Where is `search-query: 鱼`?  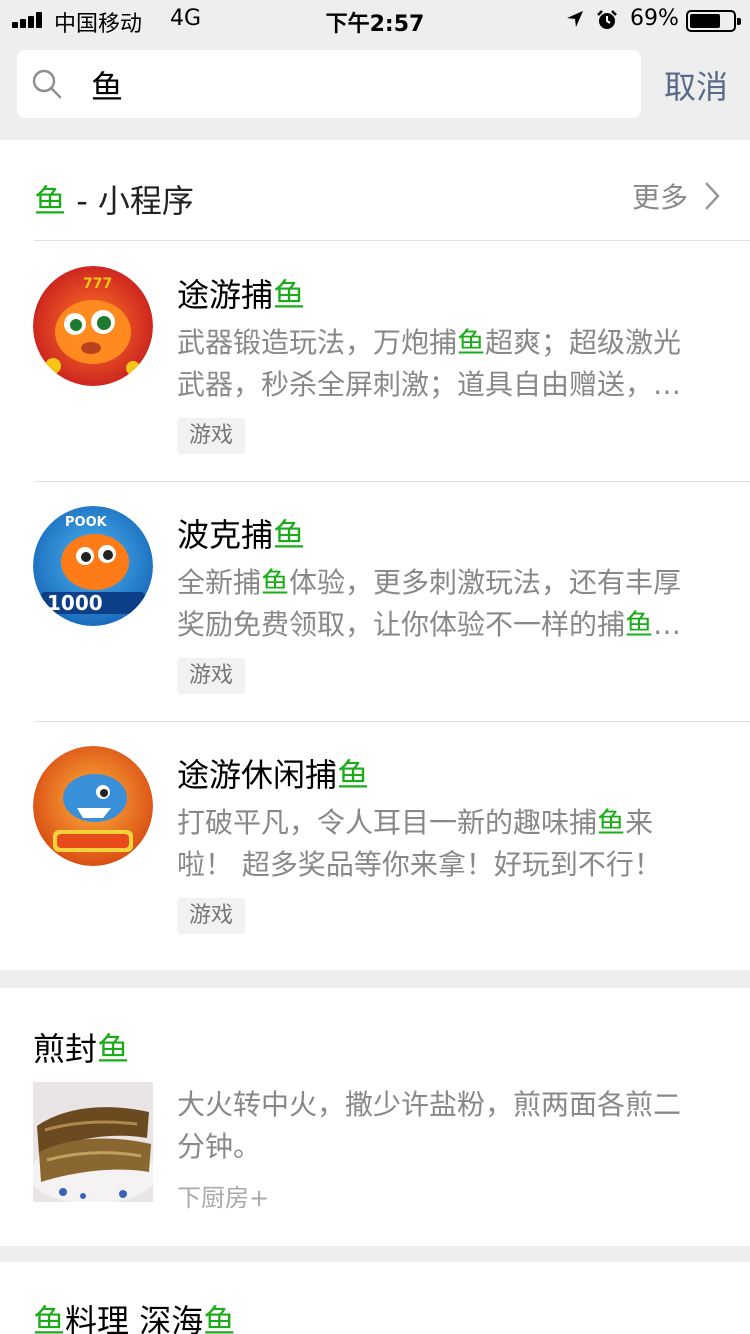
search-query: 鱼 is located at coordinates (107, 87).